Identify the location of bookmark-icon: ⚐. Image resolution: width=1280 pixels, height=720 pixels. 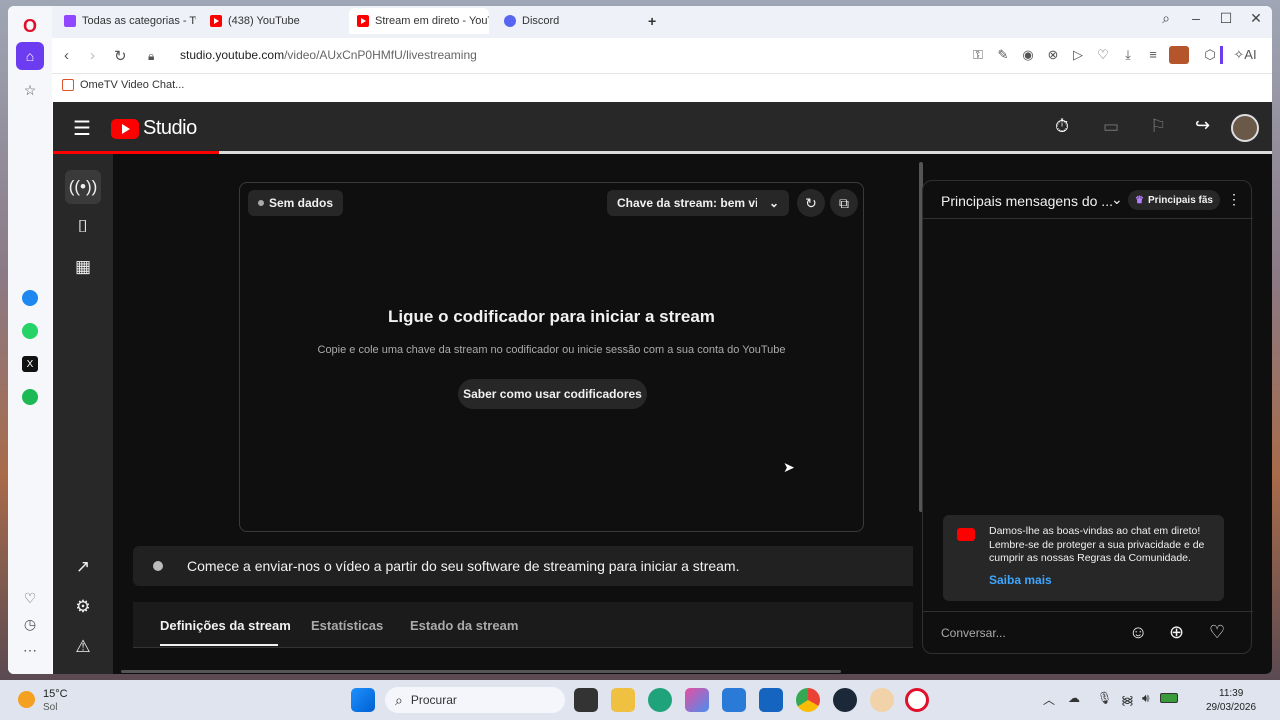
(1158, 126).